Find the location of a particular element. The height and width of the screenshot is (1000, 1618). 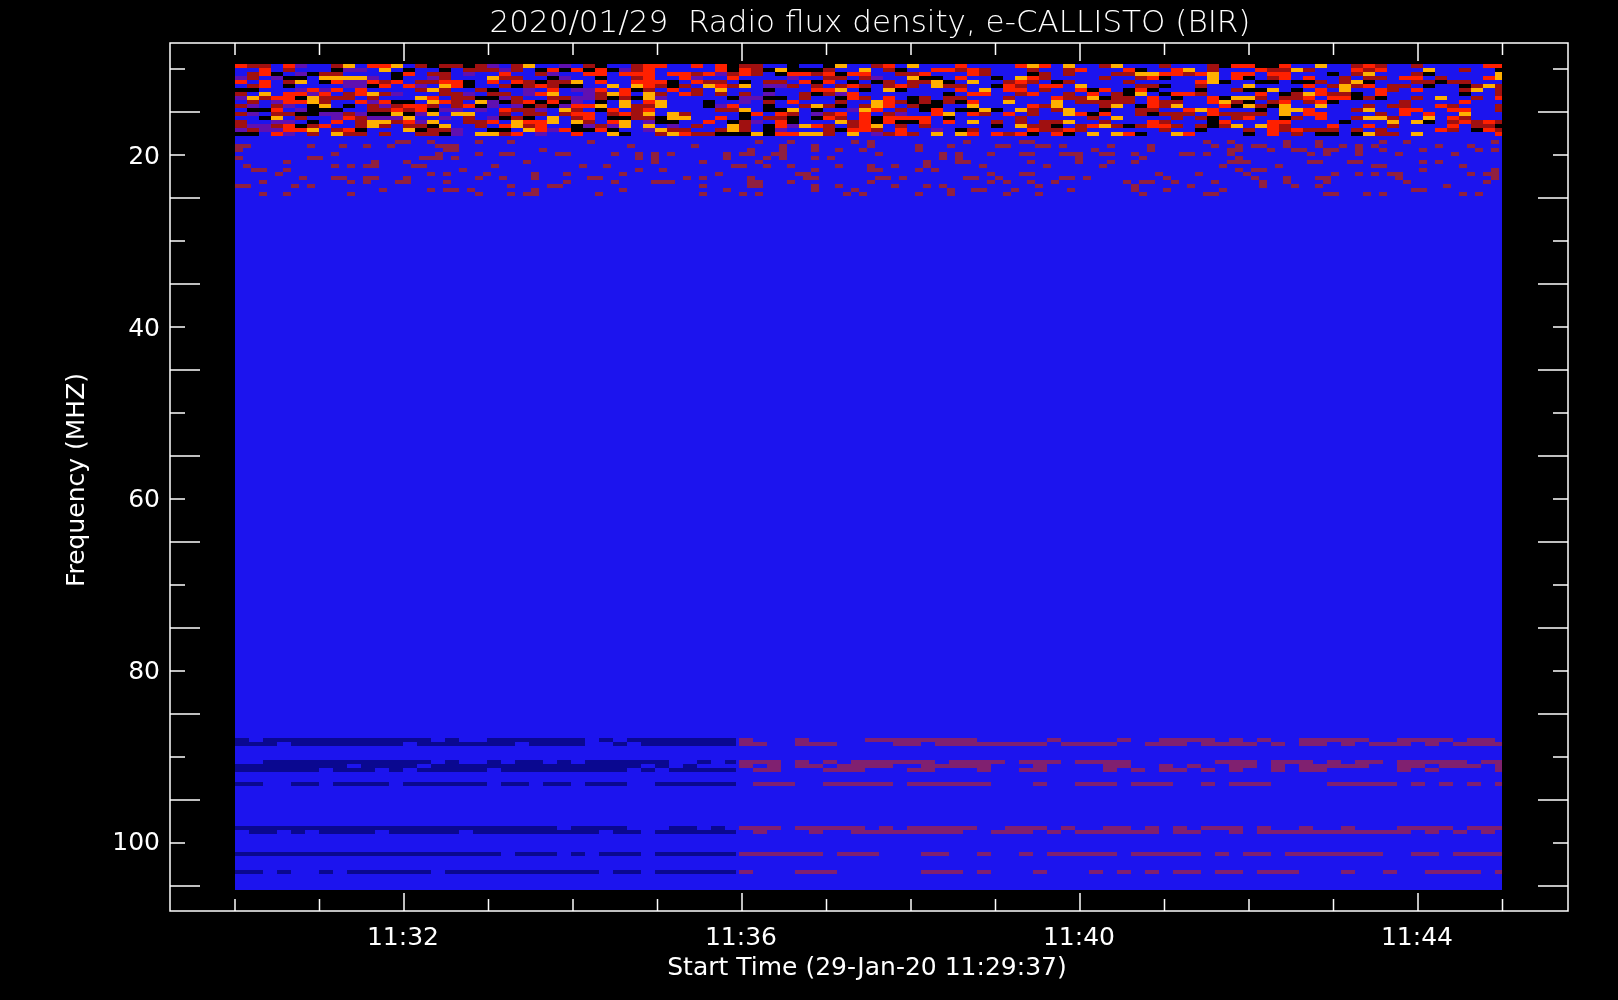

x-tick-label: 11:36 is located at coordinates (741, 936).